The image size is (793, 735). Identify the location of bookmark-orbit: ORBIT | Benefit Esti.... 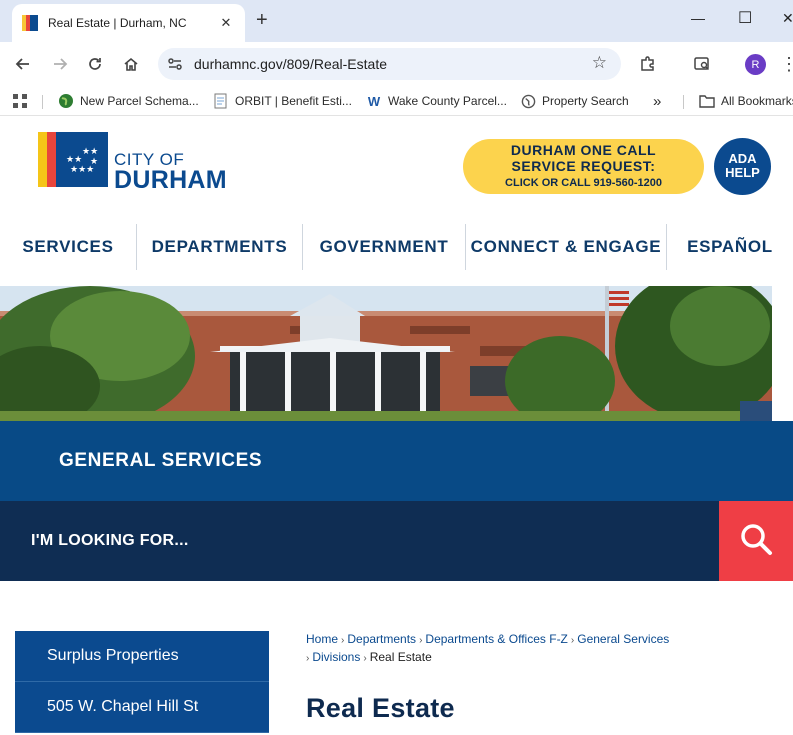
(282, 101).